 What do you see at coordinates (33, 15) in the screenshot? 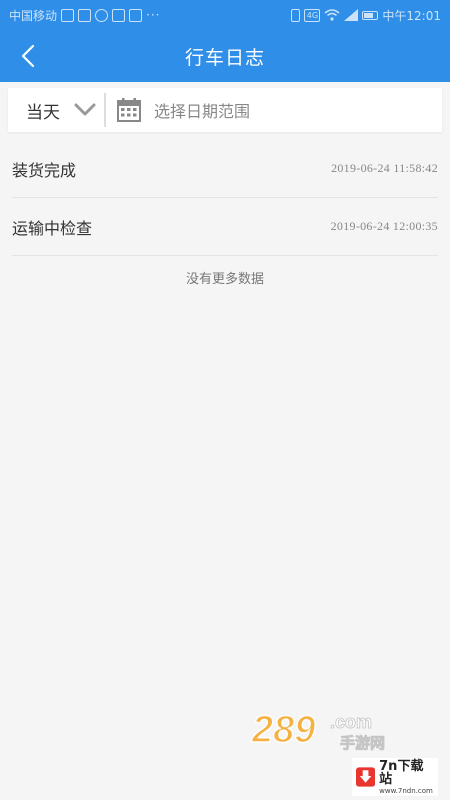
I see `carrier-label: 中国移动` at bounding box center [33, 15].